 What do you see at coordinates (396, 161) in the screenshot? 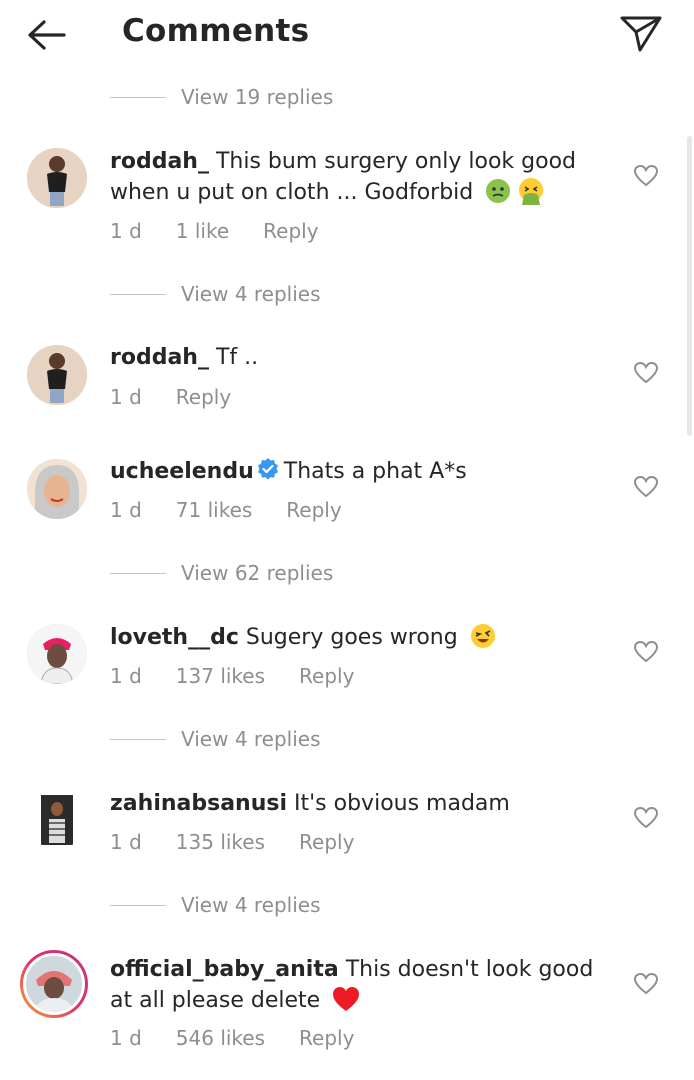
I see `comment-body: This bum surgery only look good` at bounding box center [396, 161].